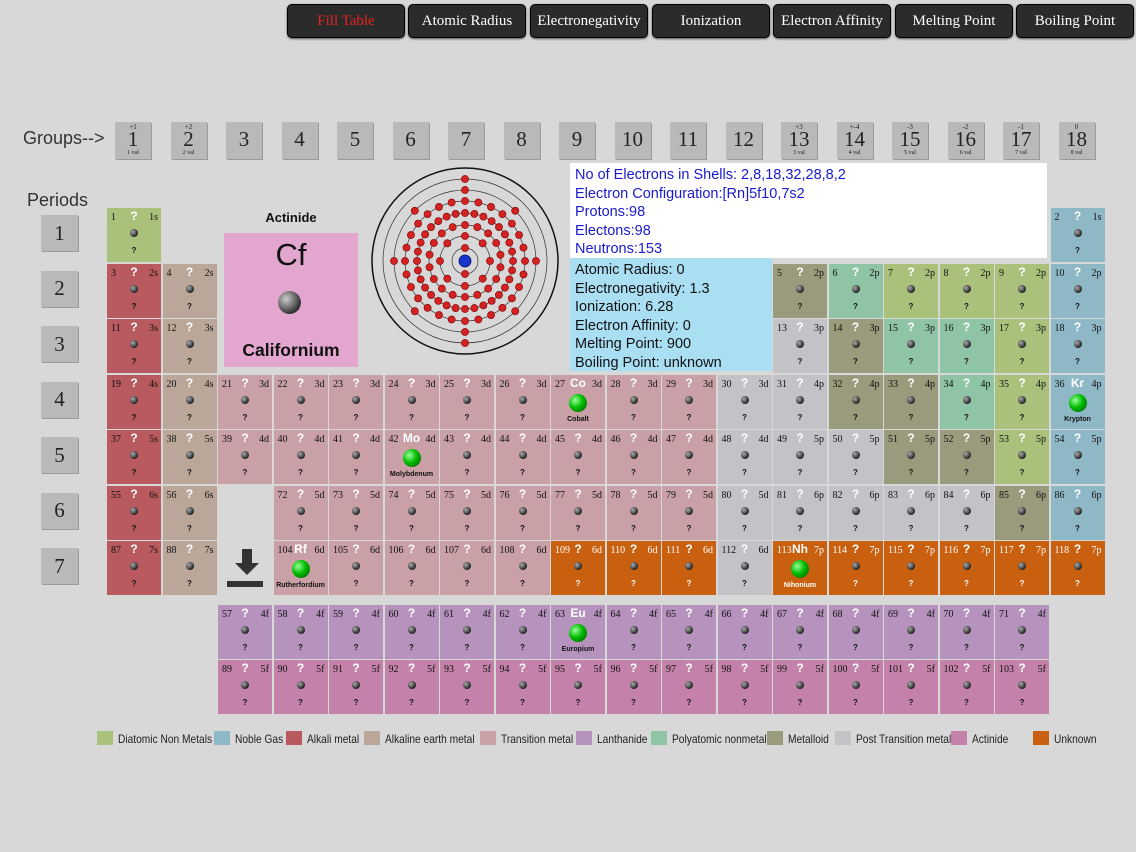 The height and width of the screenshot is (852, 1136). Describe the element at coordinates (134, 401) in the screenshot. I see `element-cell-19: 19 4s??` at that location.